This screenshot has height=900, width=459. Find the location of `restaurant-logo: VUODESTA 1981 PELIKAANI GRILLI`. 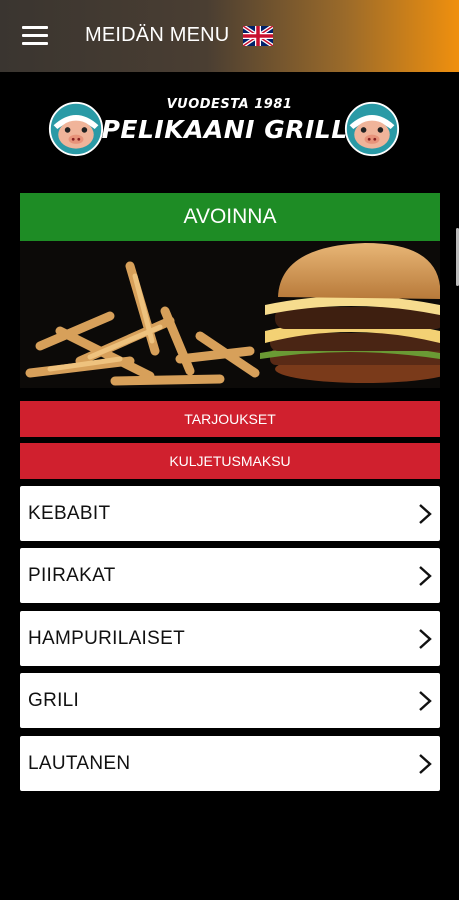

restaurant-logo: VUODESTA 1981 PELIKAANI GRILLI is located at coordinates (229, 130).